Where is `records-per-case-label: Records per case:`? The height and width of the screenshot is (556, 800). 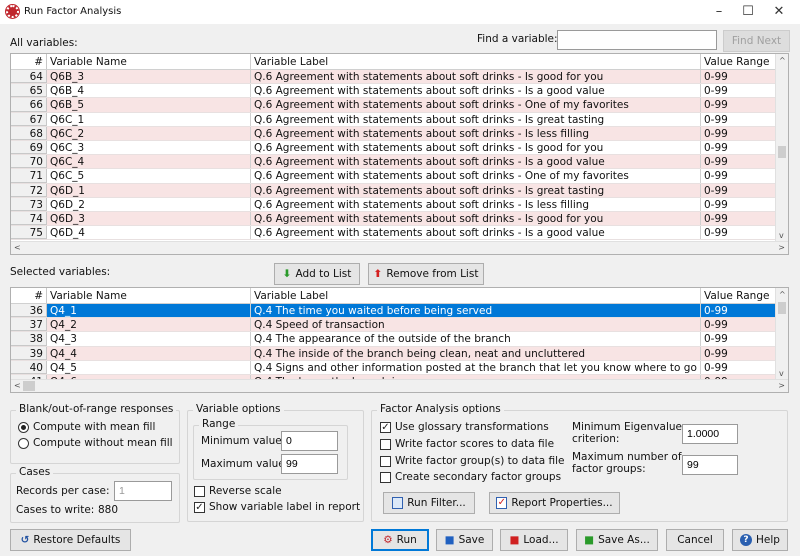 records-per-case-label: Records per case: is located at coordinates (63, 491).